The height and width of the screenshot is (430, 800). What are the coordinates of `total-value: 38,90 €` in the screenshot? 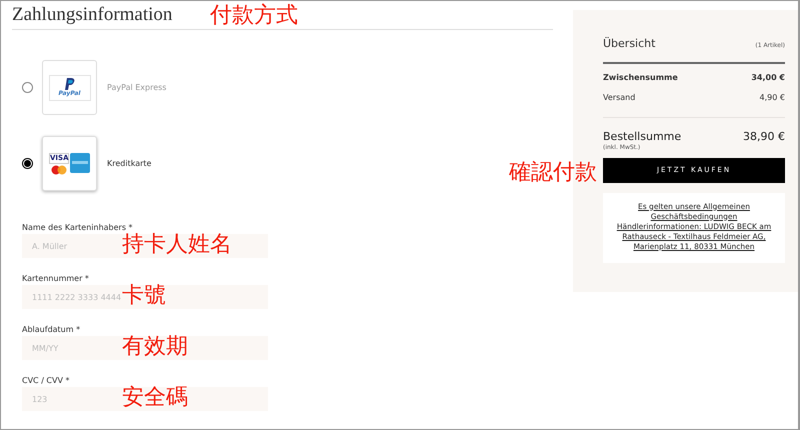 It's located at (764, 136).